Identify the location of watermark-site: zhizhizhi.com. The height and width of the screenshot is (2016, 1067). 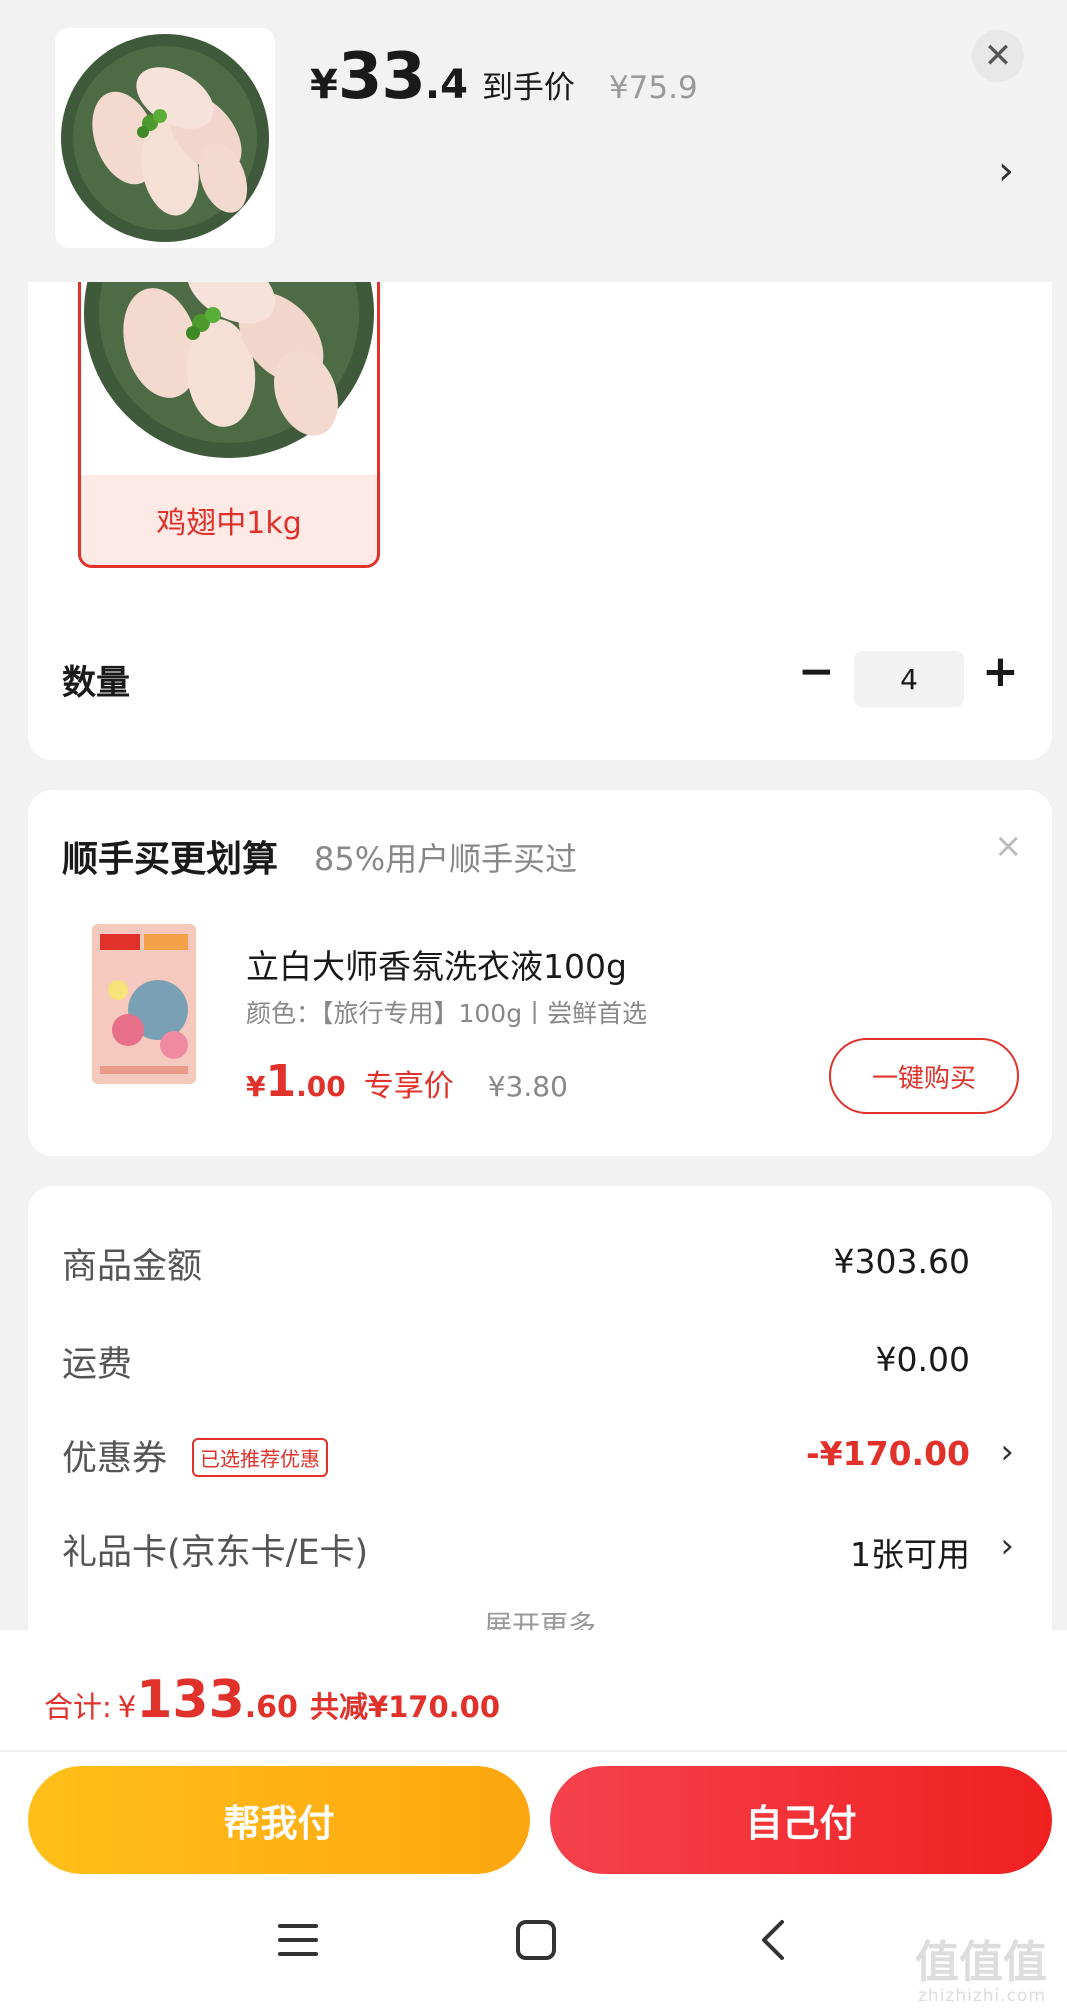
(982, 1996).